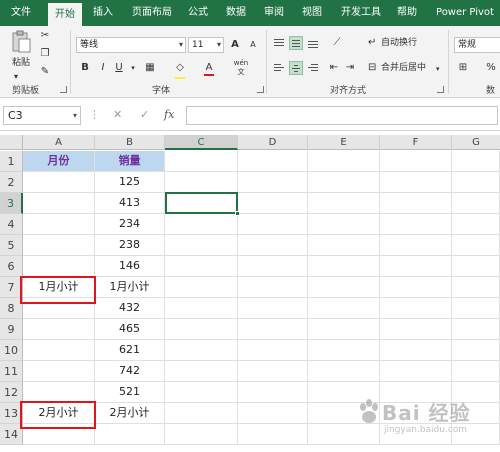 The image size is (500, 452). Describe the element at coordinates (130, 161) in the screenshot. I see `cell-b1: 销量` at that location.